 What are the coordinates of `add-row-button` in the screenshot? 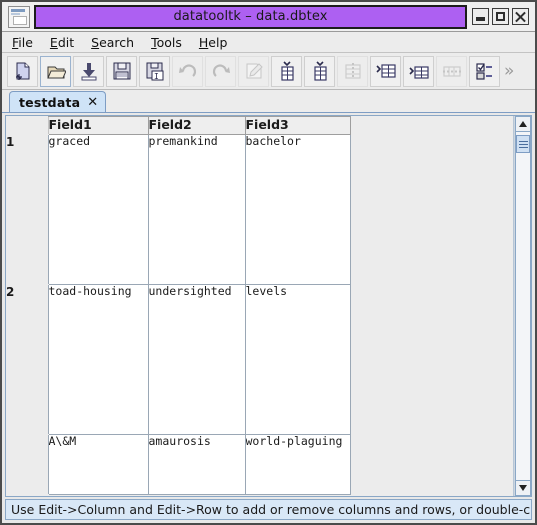 It's located at (385, 71).